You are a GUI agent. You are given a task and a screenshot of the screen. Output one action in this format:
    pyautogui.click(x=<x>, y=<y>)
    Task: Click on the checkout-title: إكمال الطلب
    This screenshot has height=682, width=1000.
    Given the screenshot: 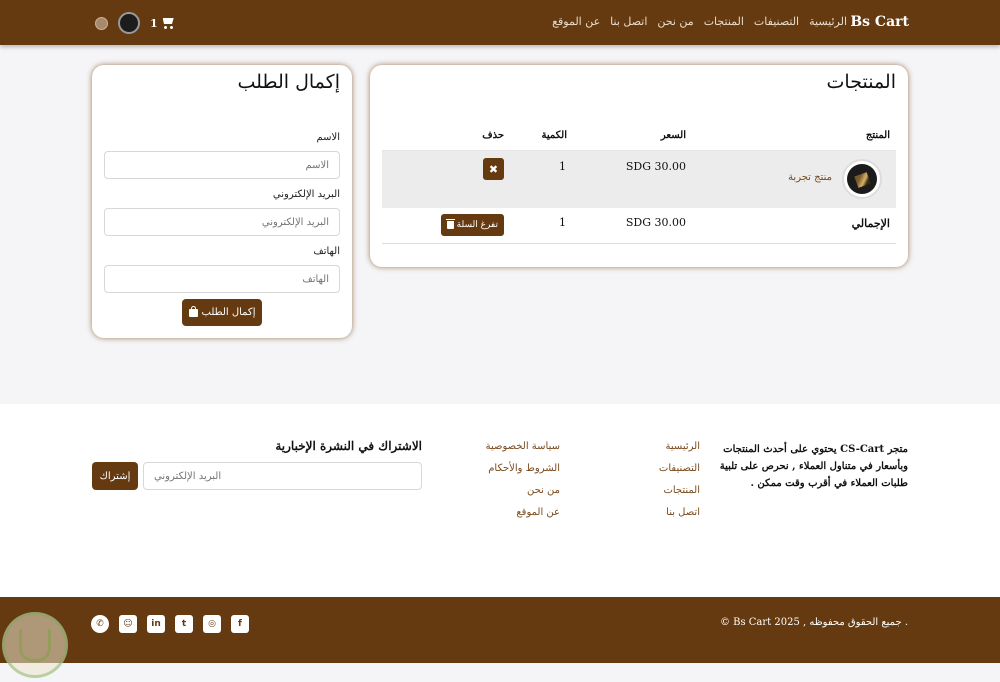 What is the action you would take?
    pyautogui.click(x=288, y=82)
    